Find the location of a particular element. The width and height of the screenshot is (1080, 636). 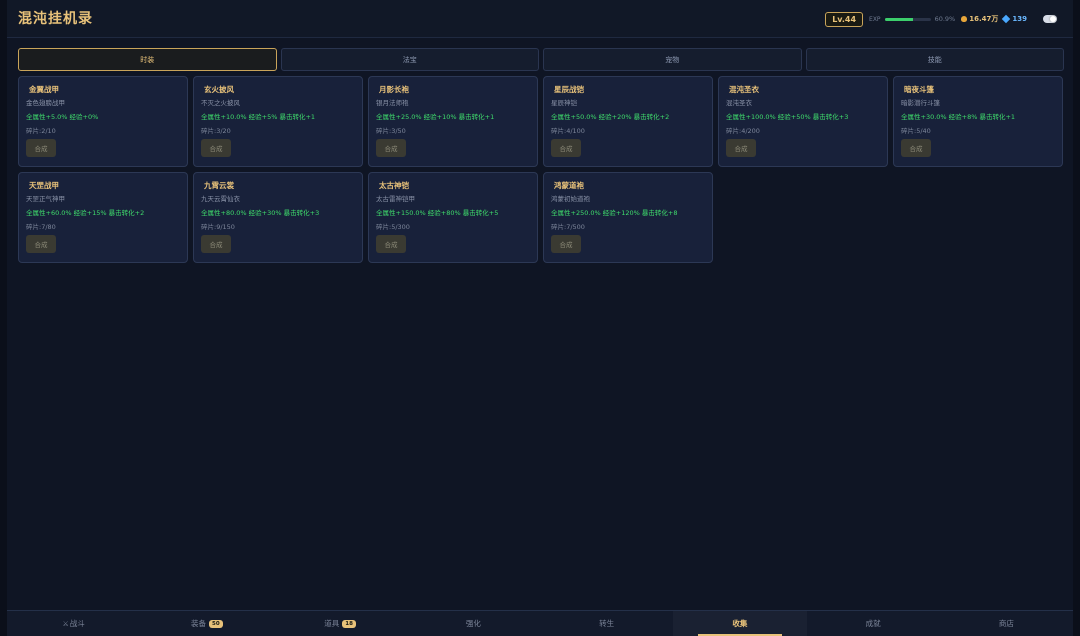

level-badge: Lv.44 is located at coordinates (844, 19).